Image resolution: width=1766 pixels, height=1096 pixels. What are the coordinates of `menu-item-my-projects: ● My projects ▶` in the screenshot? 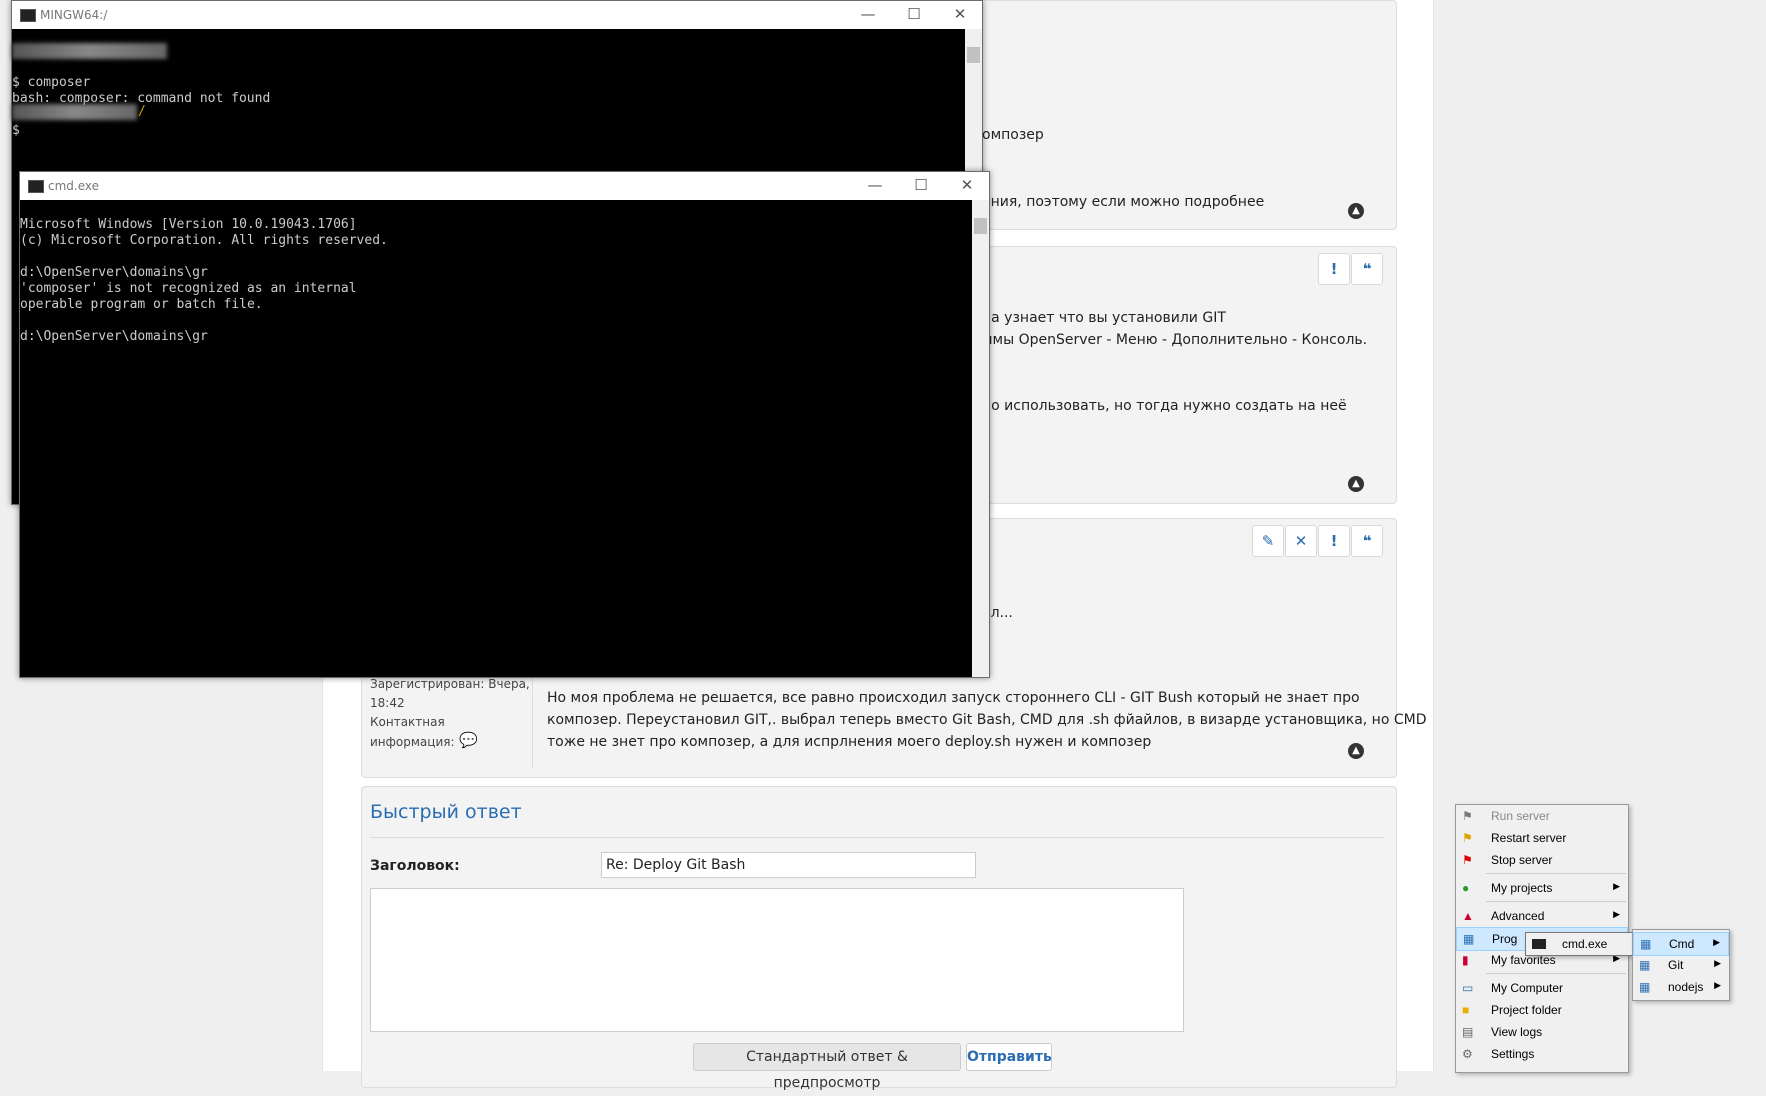 It's located at (1542, 888).